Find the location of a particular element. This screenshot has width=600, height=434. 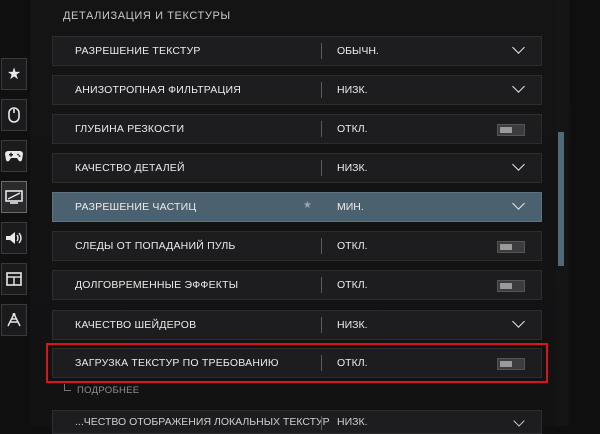

more-info-link: ПОДРОБНЕЕ is located at coordinates (101, 390).